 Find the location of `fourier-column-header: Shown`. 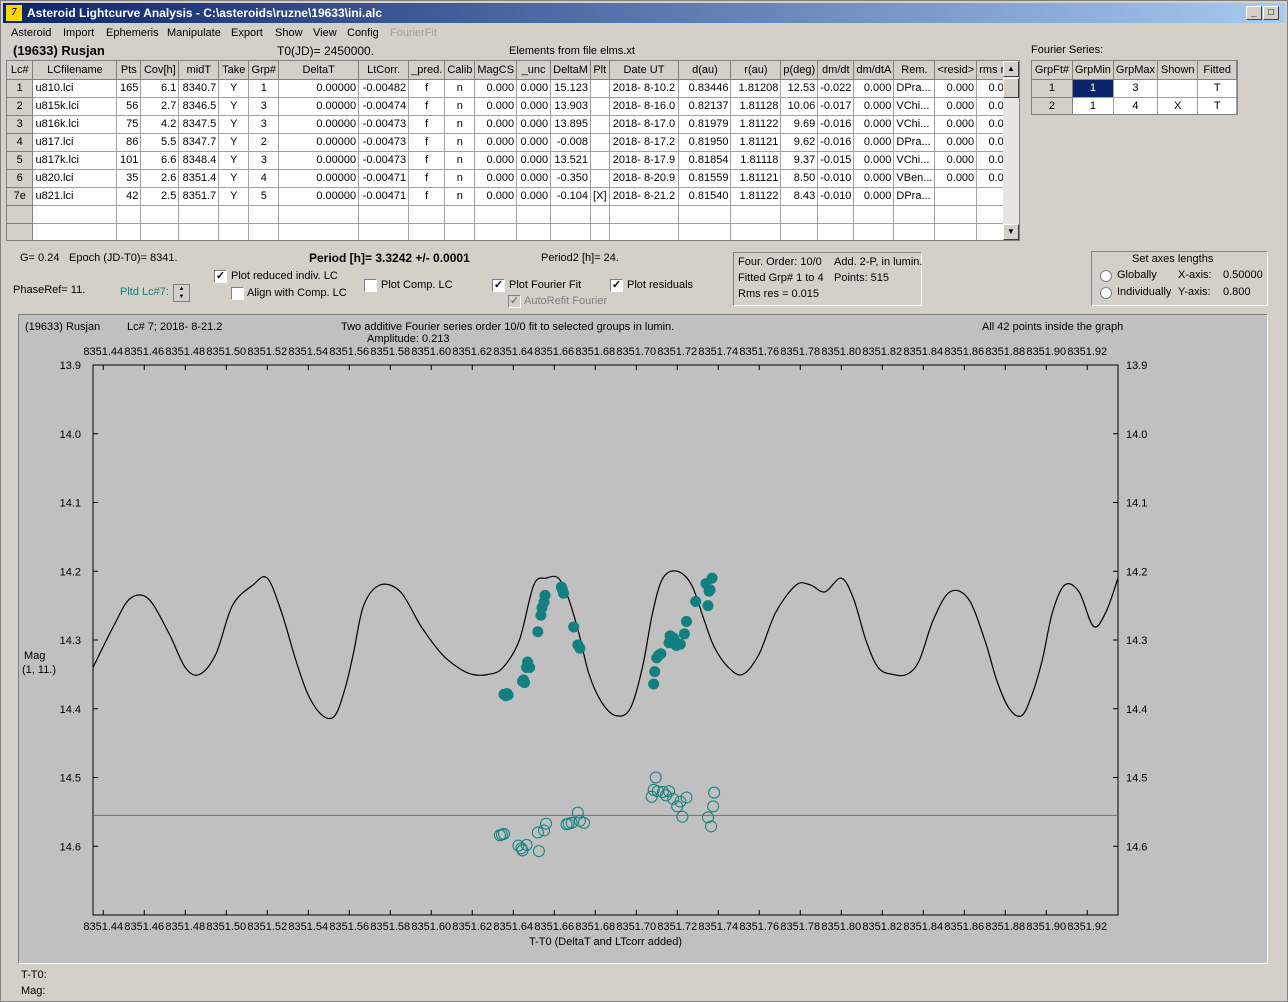

fourier-column-header: Shown is located at coordinates (1178, 70).